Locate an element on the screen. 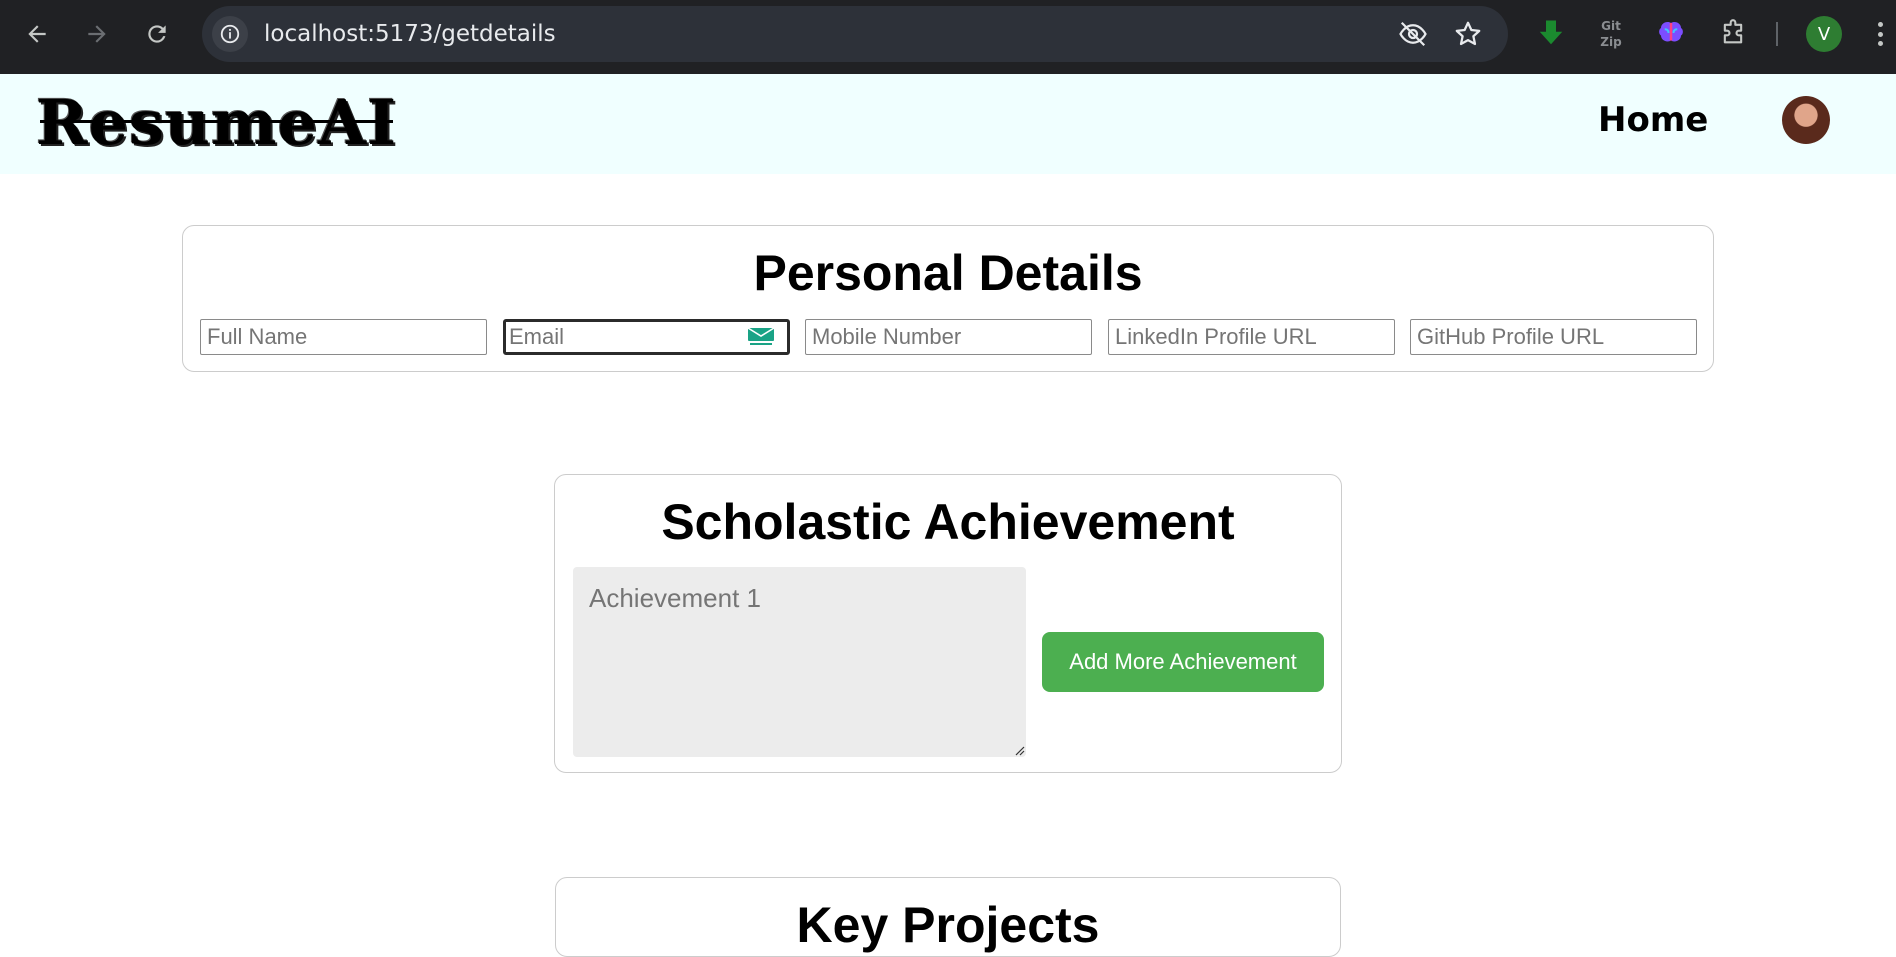 This screenshot has height=957, width=1896. back-button is located at coordinates (37, 34).